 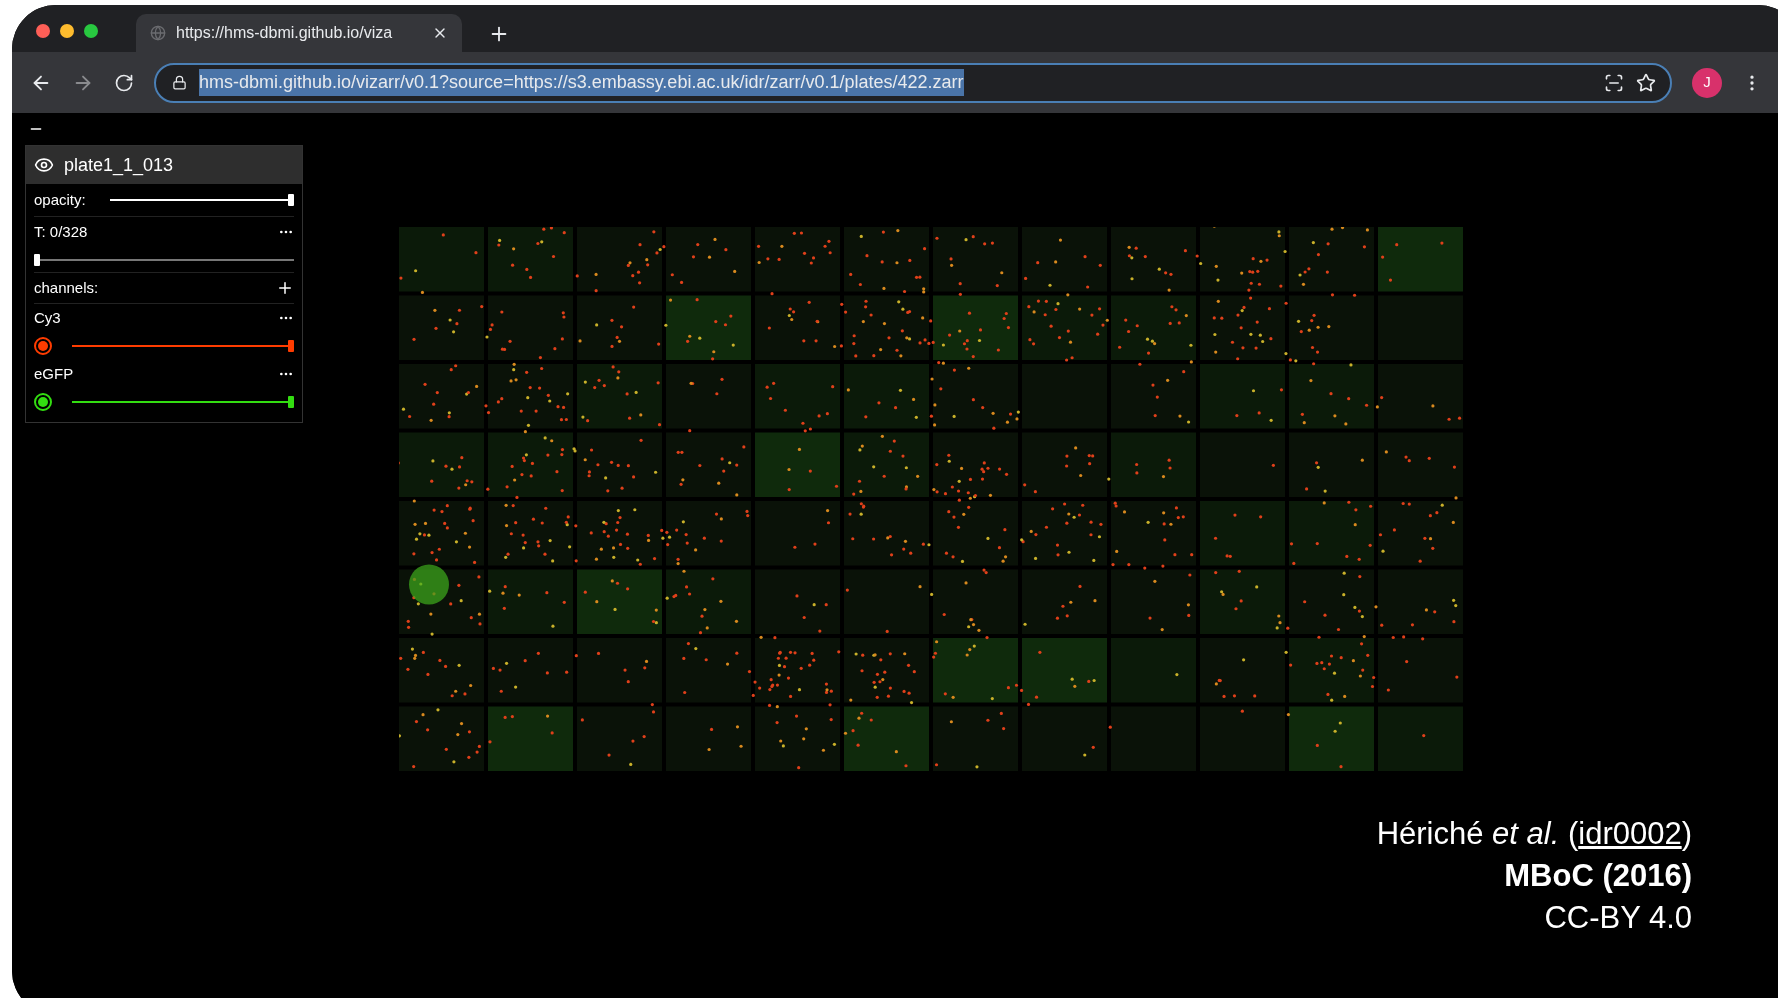 I want to click on bookmark-star-icon, so click(x=1646, y=82).